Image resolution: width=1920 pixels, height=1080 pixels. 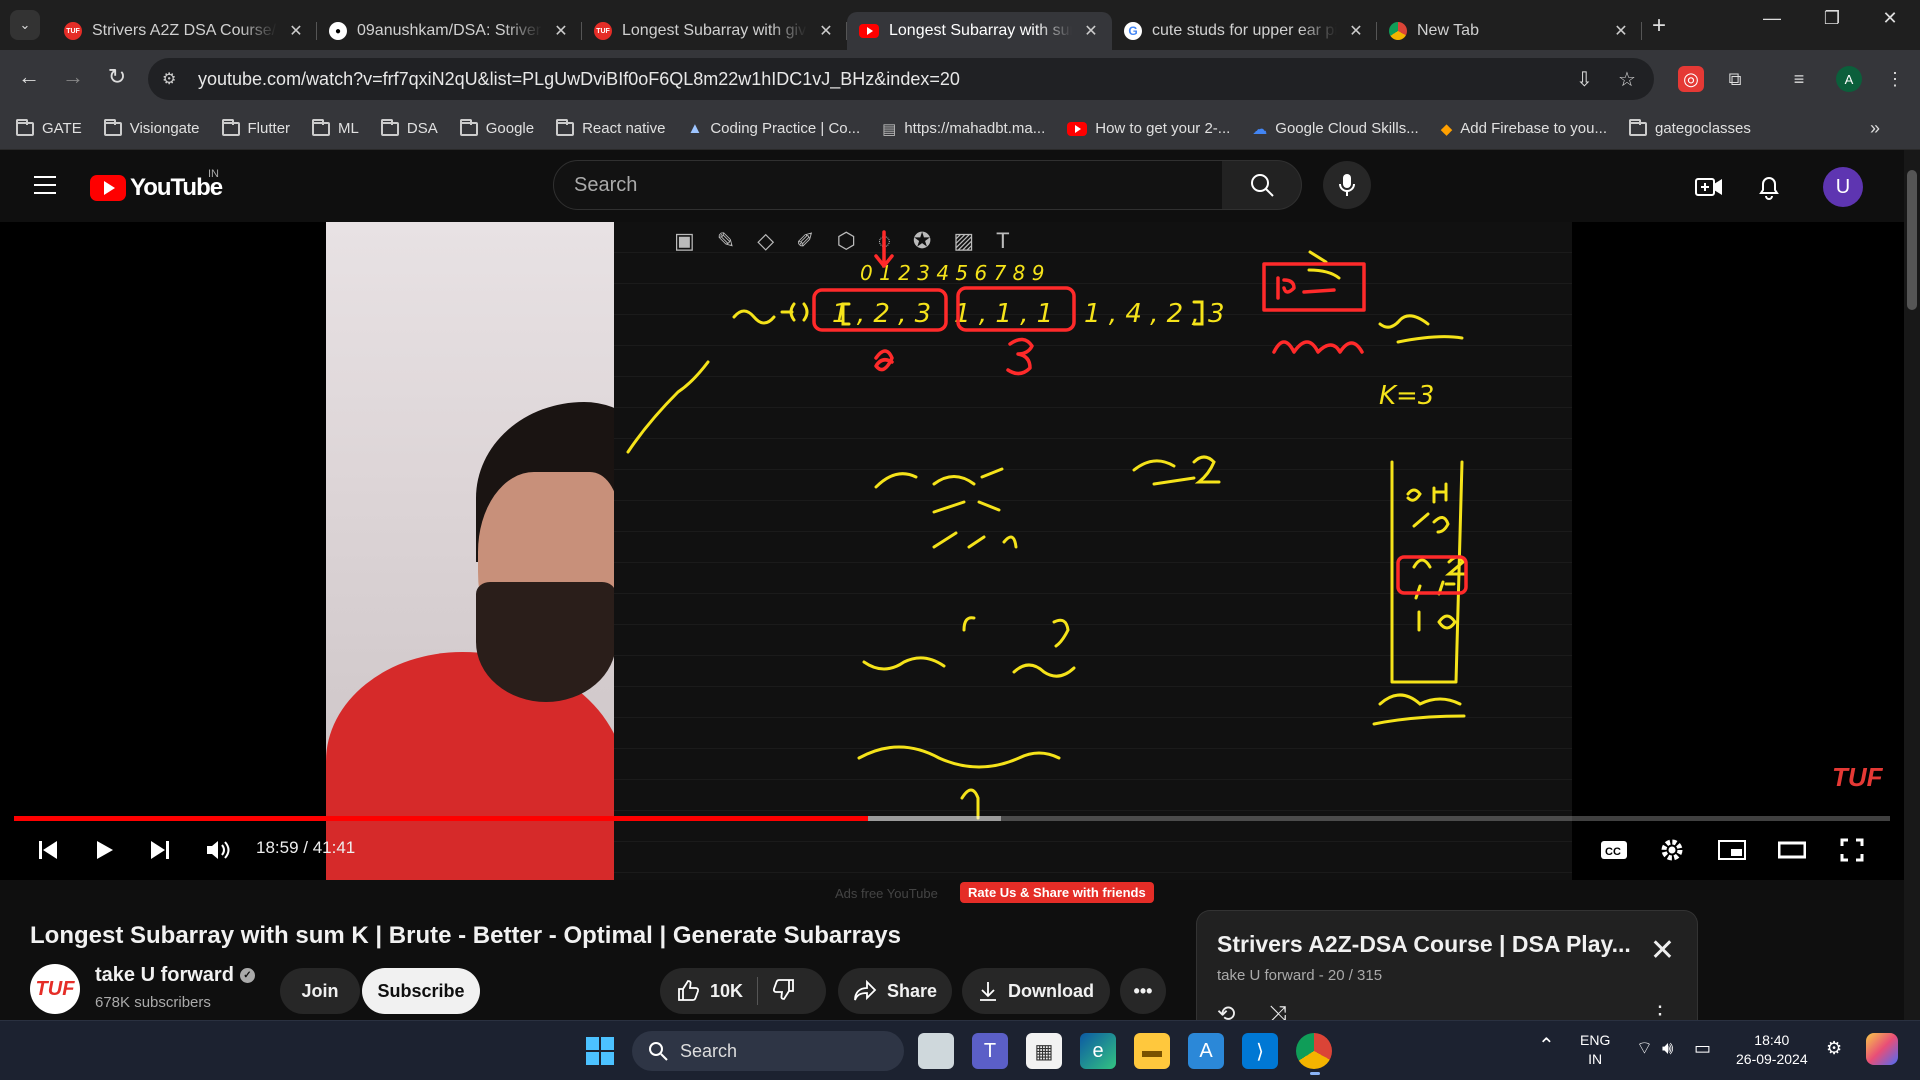 I want to click on browser-tab-active: Longest Subarray with sum ✕, so click(x=979, y=31).